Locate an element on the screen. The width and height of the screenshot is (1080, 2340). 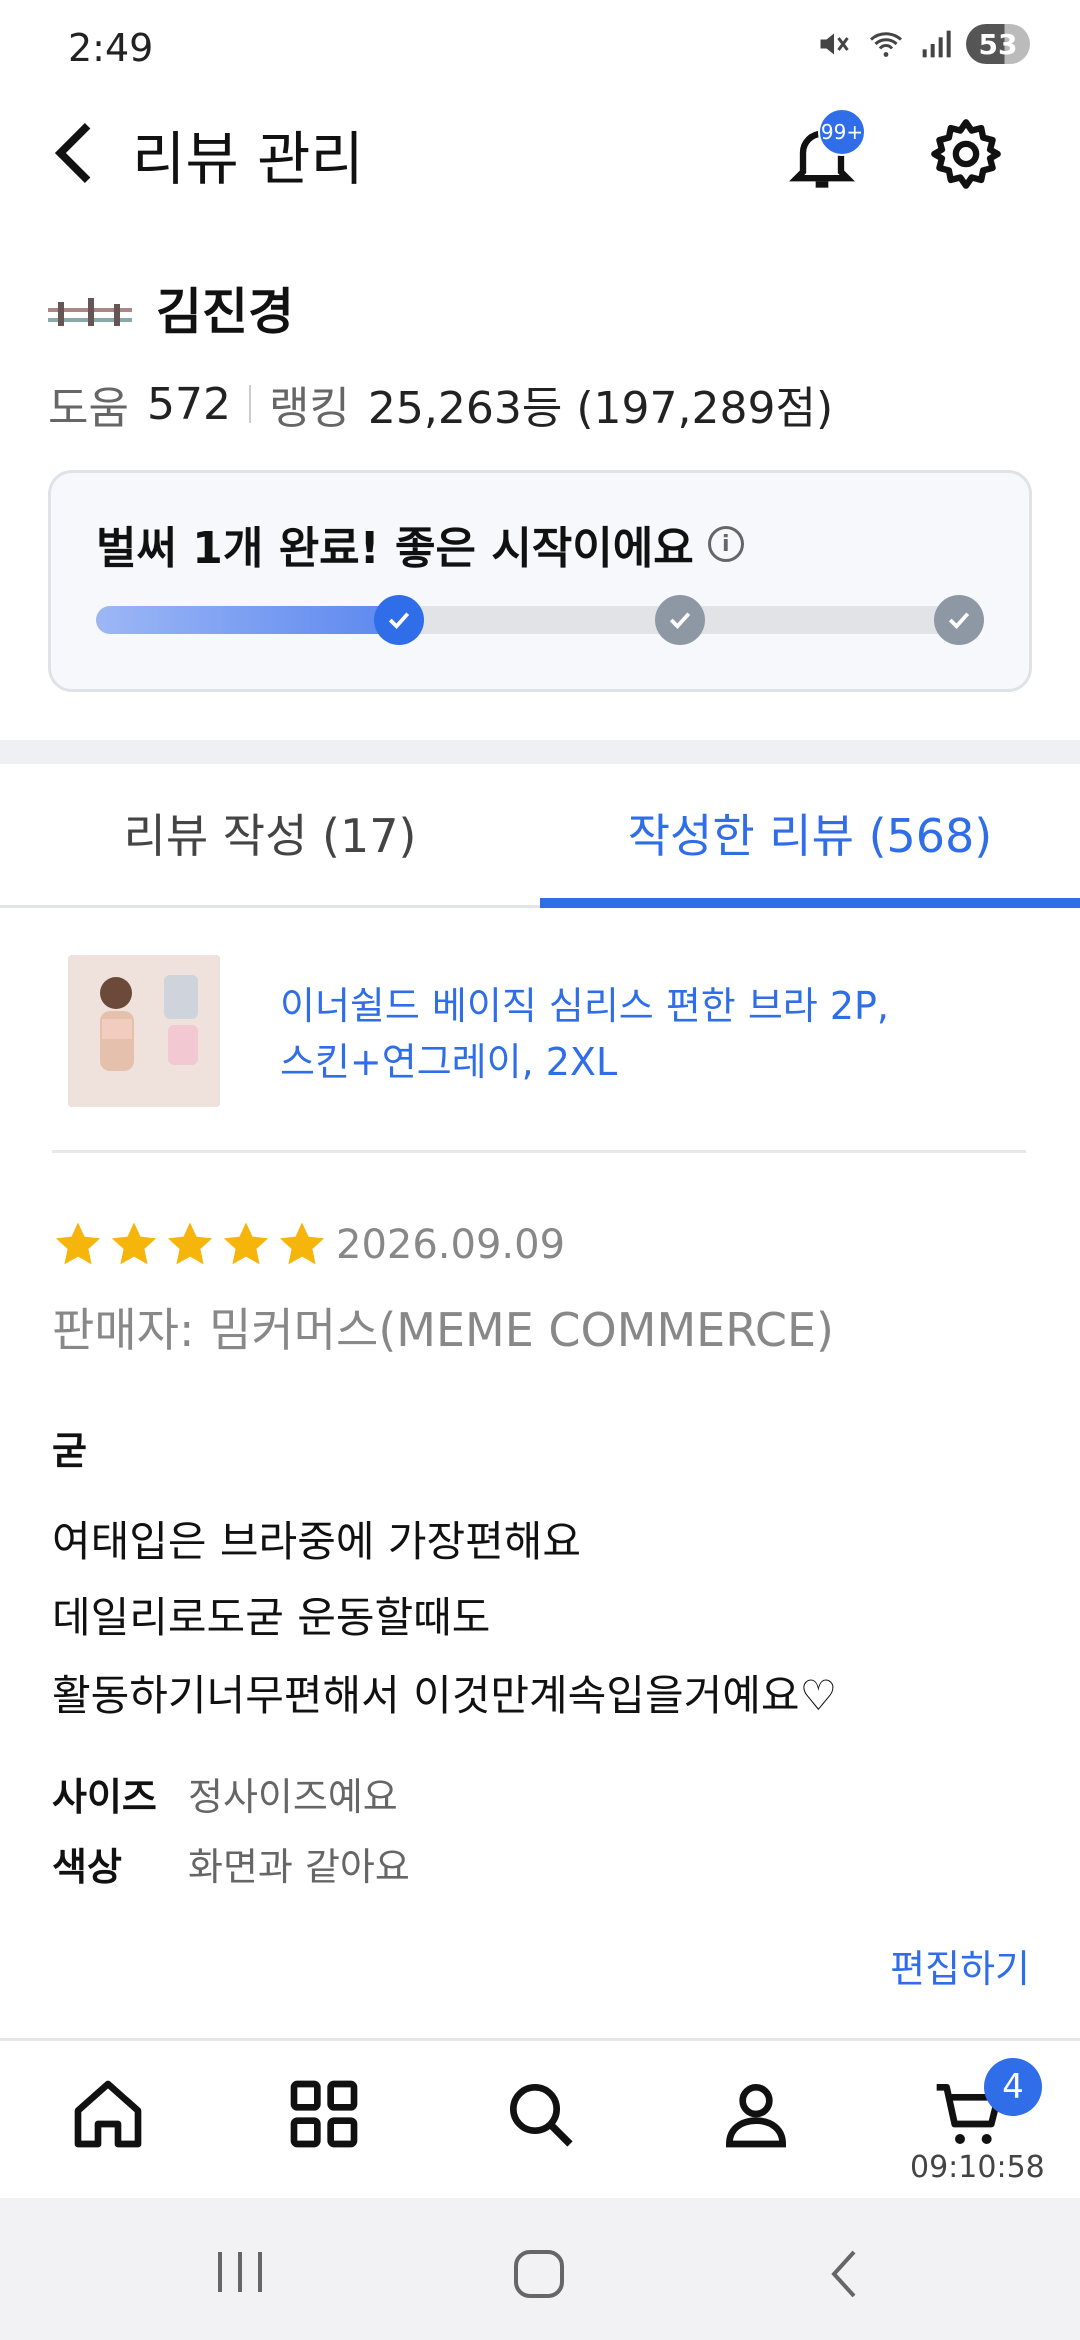
ranking-value: 25,263등 (197,289점) is located at coordinates (600, 408).